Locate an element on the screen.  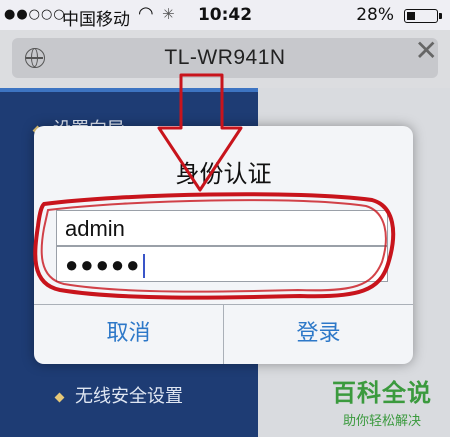
browser-toolbar: TL-WR941N ✕ is located at coordinates (225, 59).